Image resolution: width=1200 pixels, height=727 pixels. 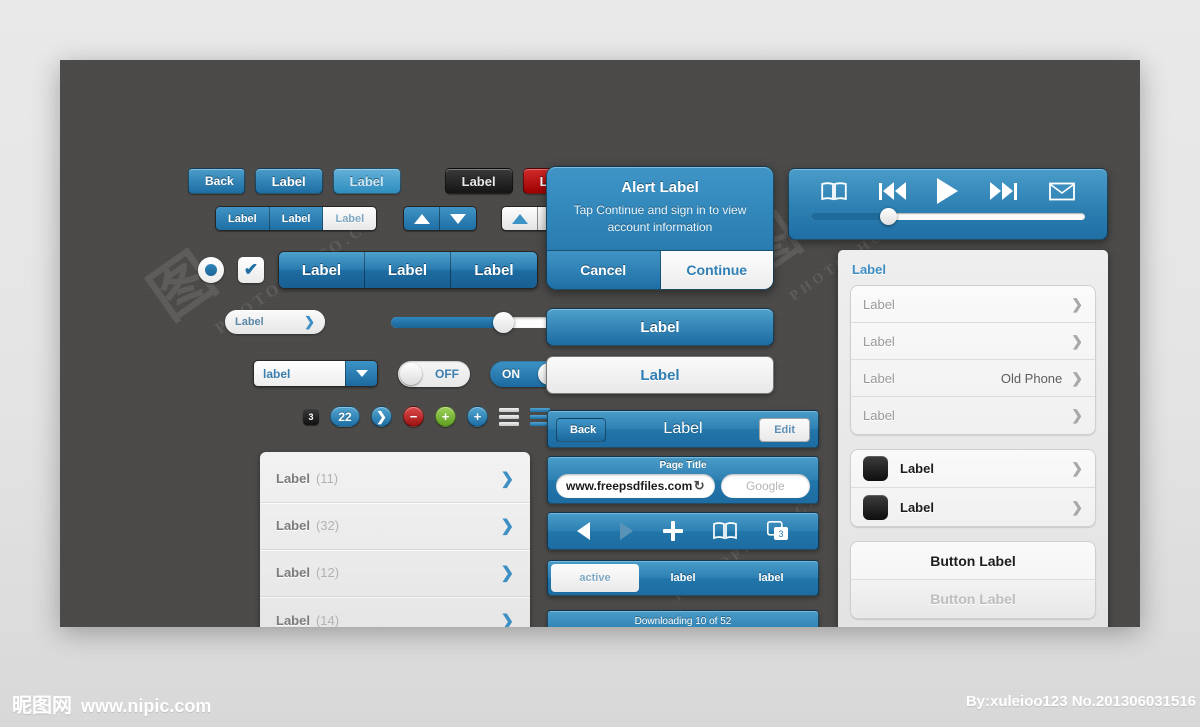 I want to click on segment-1: Label, so click(x=243, y=218).